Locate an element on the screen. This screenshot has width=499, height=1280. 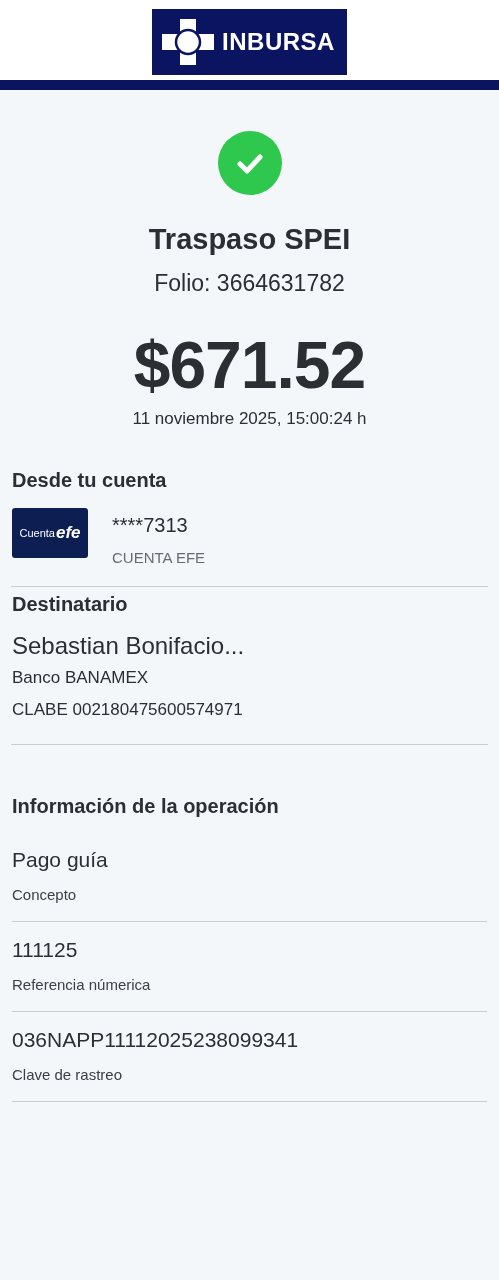
detail-value: 111125 is located at coordinates (45, 950).